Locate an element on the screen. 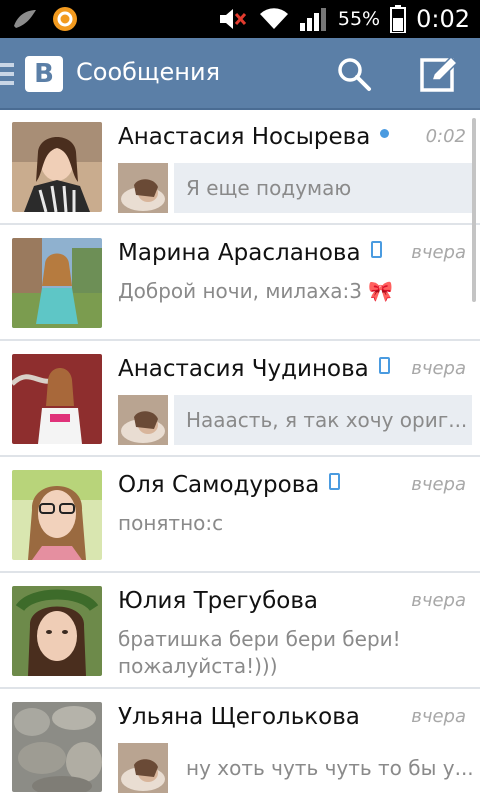  contact-name: Ульяна Щеголькова is located at coordinates (239, 717).